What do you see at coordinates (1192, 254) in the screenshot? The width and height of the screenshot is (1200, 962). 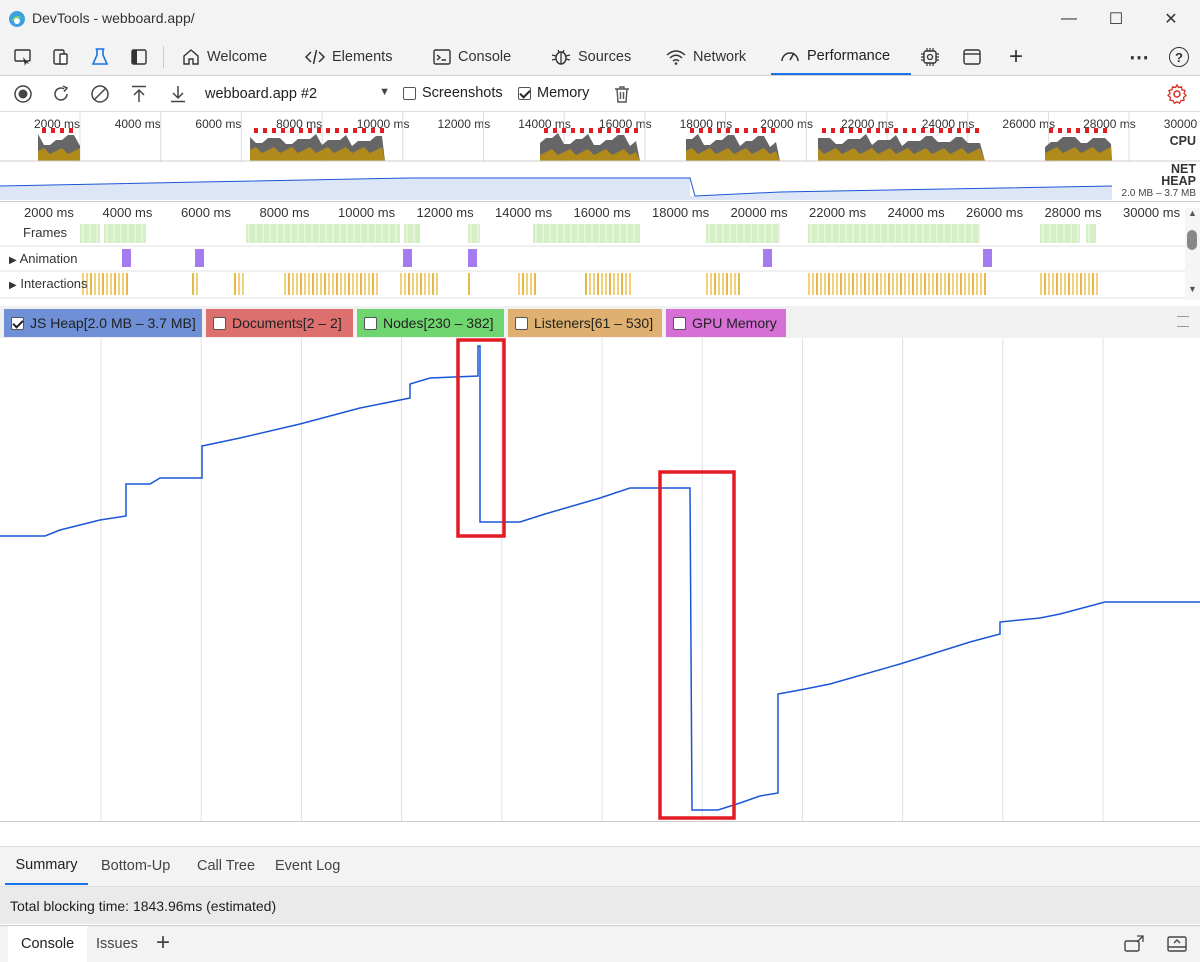 I see `tracks-scrollbar: ▲ ▼` at bounding box center [1192, 254].